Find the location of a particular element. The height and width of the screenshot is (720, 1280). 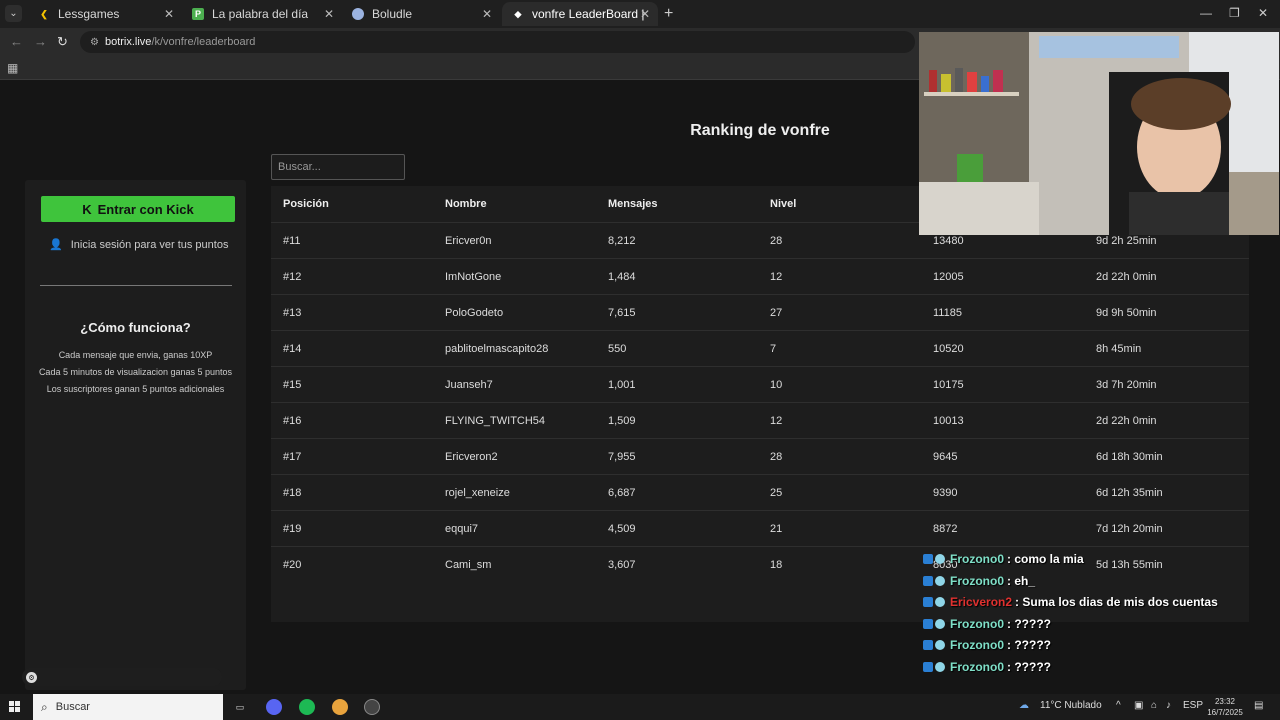

tray-app-icon: ▣ is located at coordinates (1138, 705).